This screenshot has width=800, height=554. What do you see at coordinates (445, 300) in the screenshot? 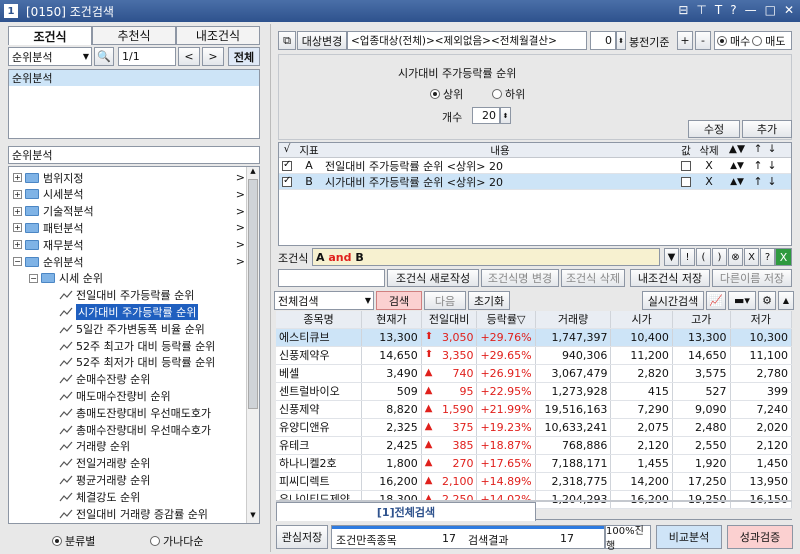
I see `next-button: 다음` at bounding box center [445, 300].